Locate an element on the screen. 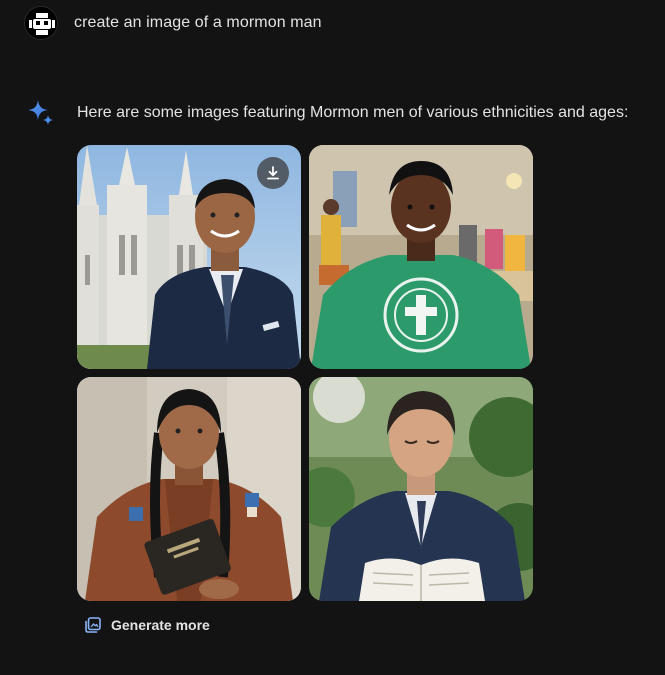 The image size is (665, 675). generate-more-label: Generate more is located at coordinates (160, 625).